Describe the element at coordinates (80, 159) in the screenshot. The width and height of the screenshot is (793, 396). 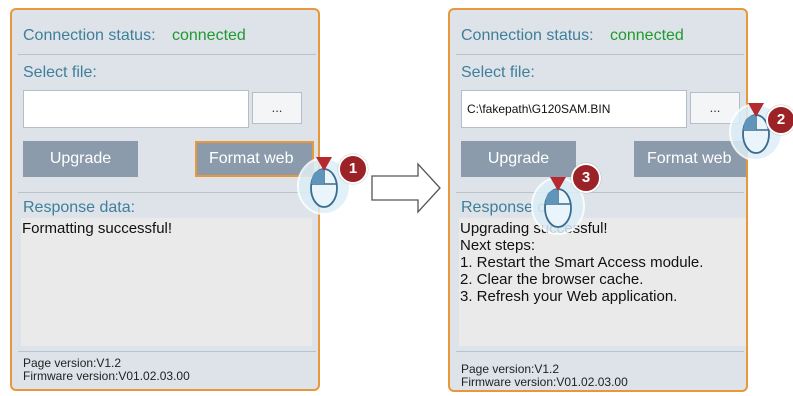
I see `upgrade-button: Upgrade` at that location.